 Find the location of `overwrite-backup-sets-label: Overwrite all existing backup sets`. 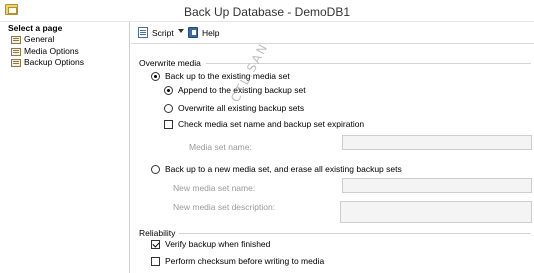

overwrite-backup-sets-label: Overwrite all existing backup sets is located at coordinates (241, 108).